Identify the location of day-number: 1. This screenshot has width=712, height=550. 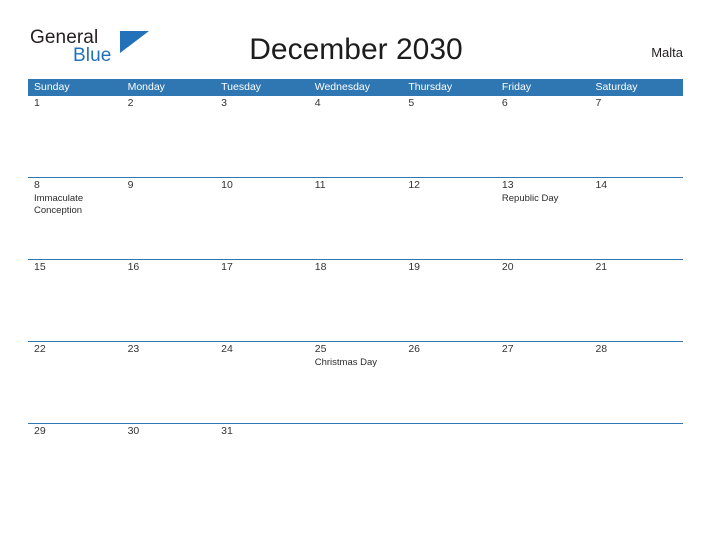
(37, 103).